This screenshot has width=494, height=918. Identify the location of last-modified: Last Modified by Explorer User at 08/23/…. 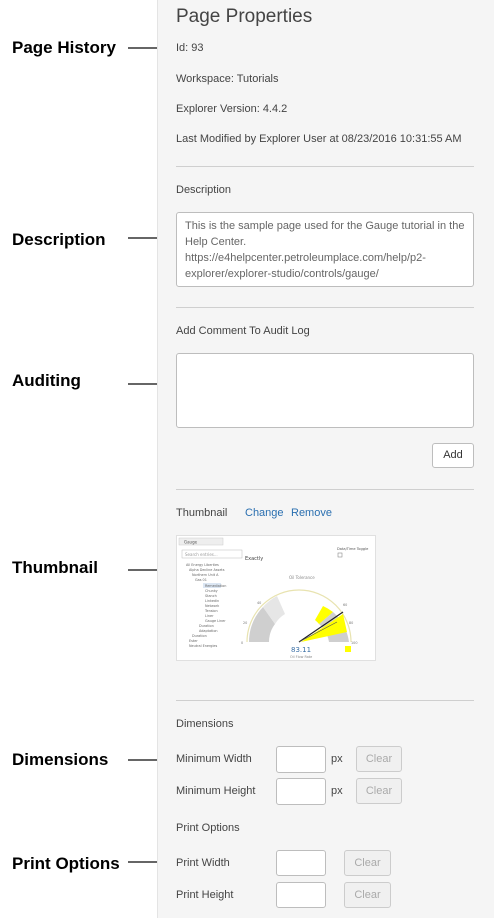
(319, 139).